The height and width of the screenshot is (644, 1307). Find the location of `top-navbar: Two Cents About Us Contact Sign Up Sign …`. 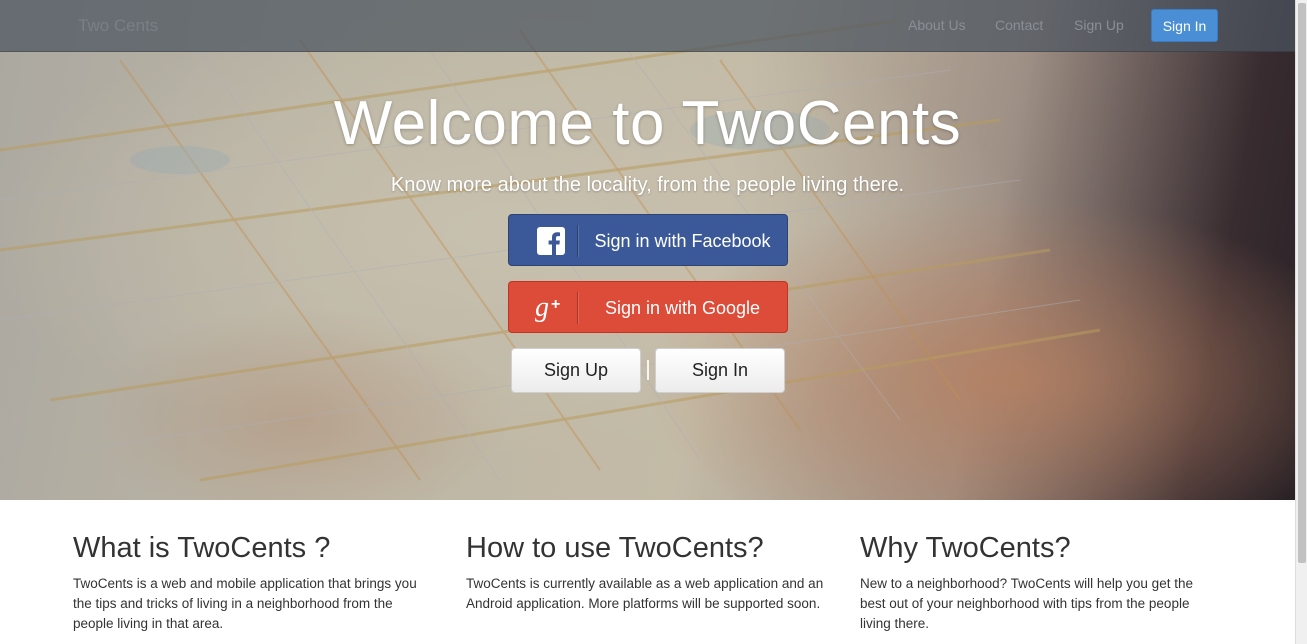

top-navbar: Two Cents About Us Contact Sign Up Sign … is located at coordinates (647, 26).